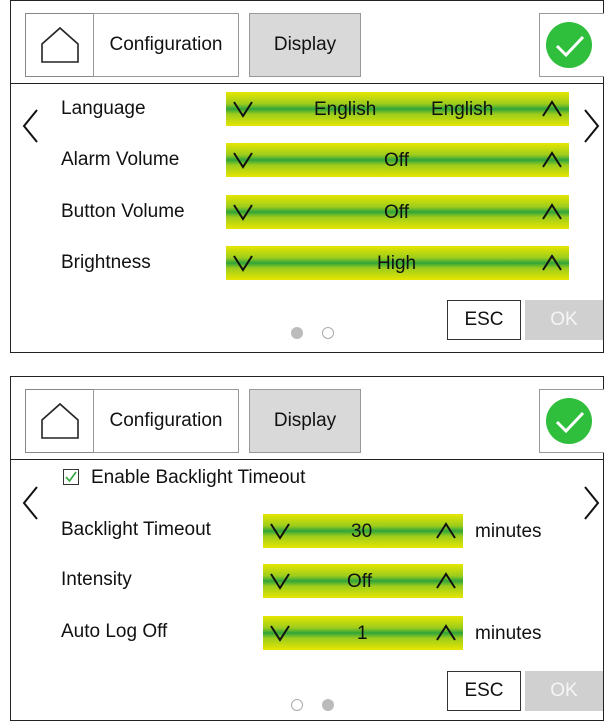 This screenshot has height=721, width=604. Describe the element at coordinates (120, 159) in the screenshot. I see `alarm-volume-label: Alarm Volume` at that location.